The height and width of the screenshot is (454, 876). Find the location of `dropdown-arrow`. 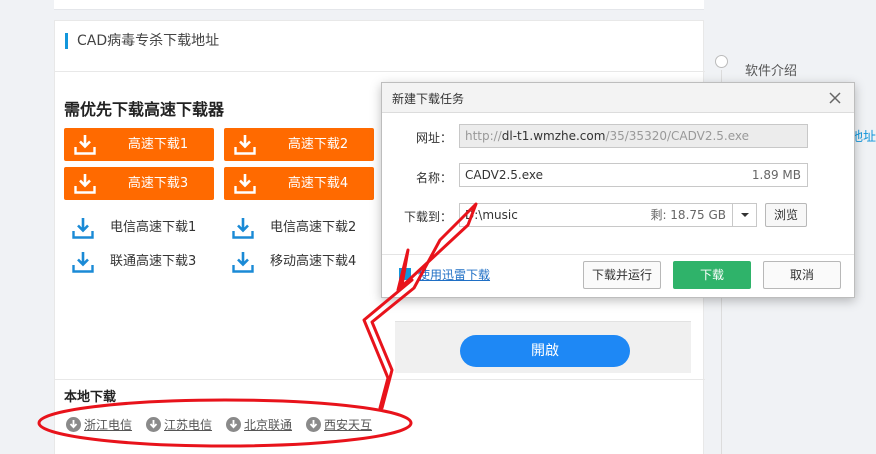

dropdown-arrow is located at coordinates (744, 215).